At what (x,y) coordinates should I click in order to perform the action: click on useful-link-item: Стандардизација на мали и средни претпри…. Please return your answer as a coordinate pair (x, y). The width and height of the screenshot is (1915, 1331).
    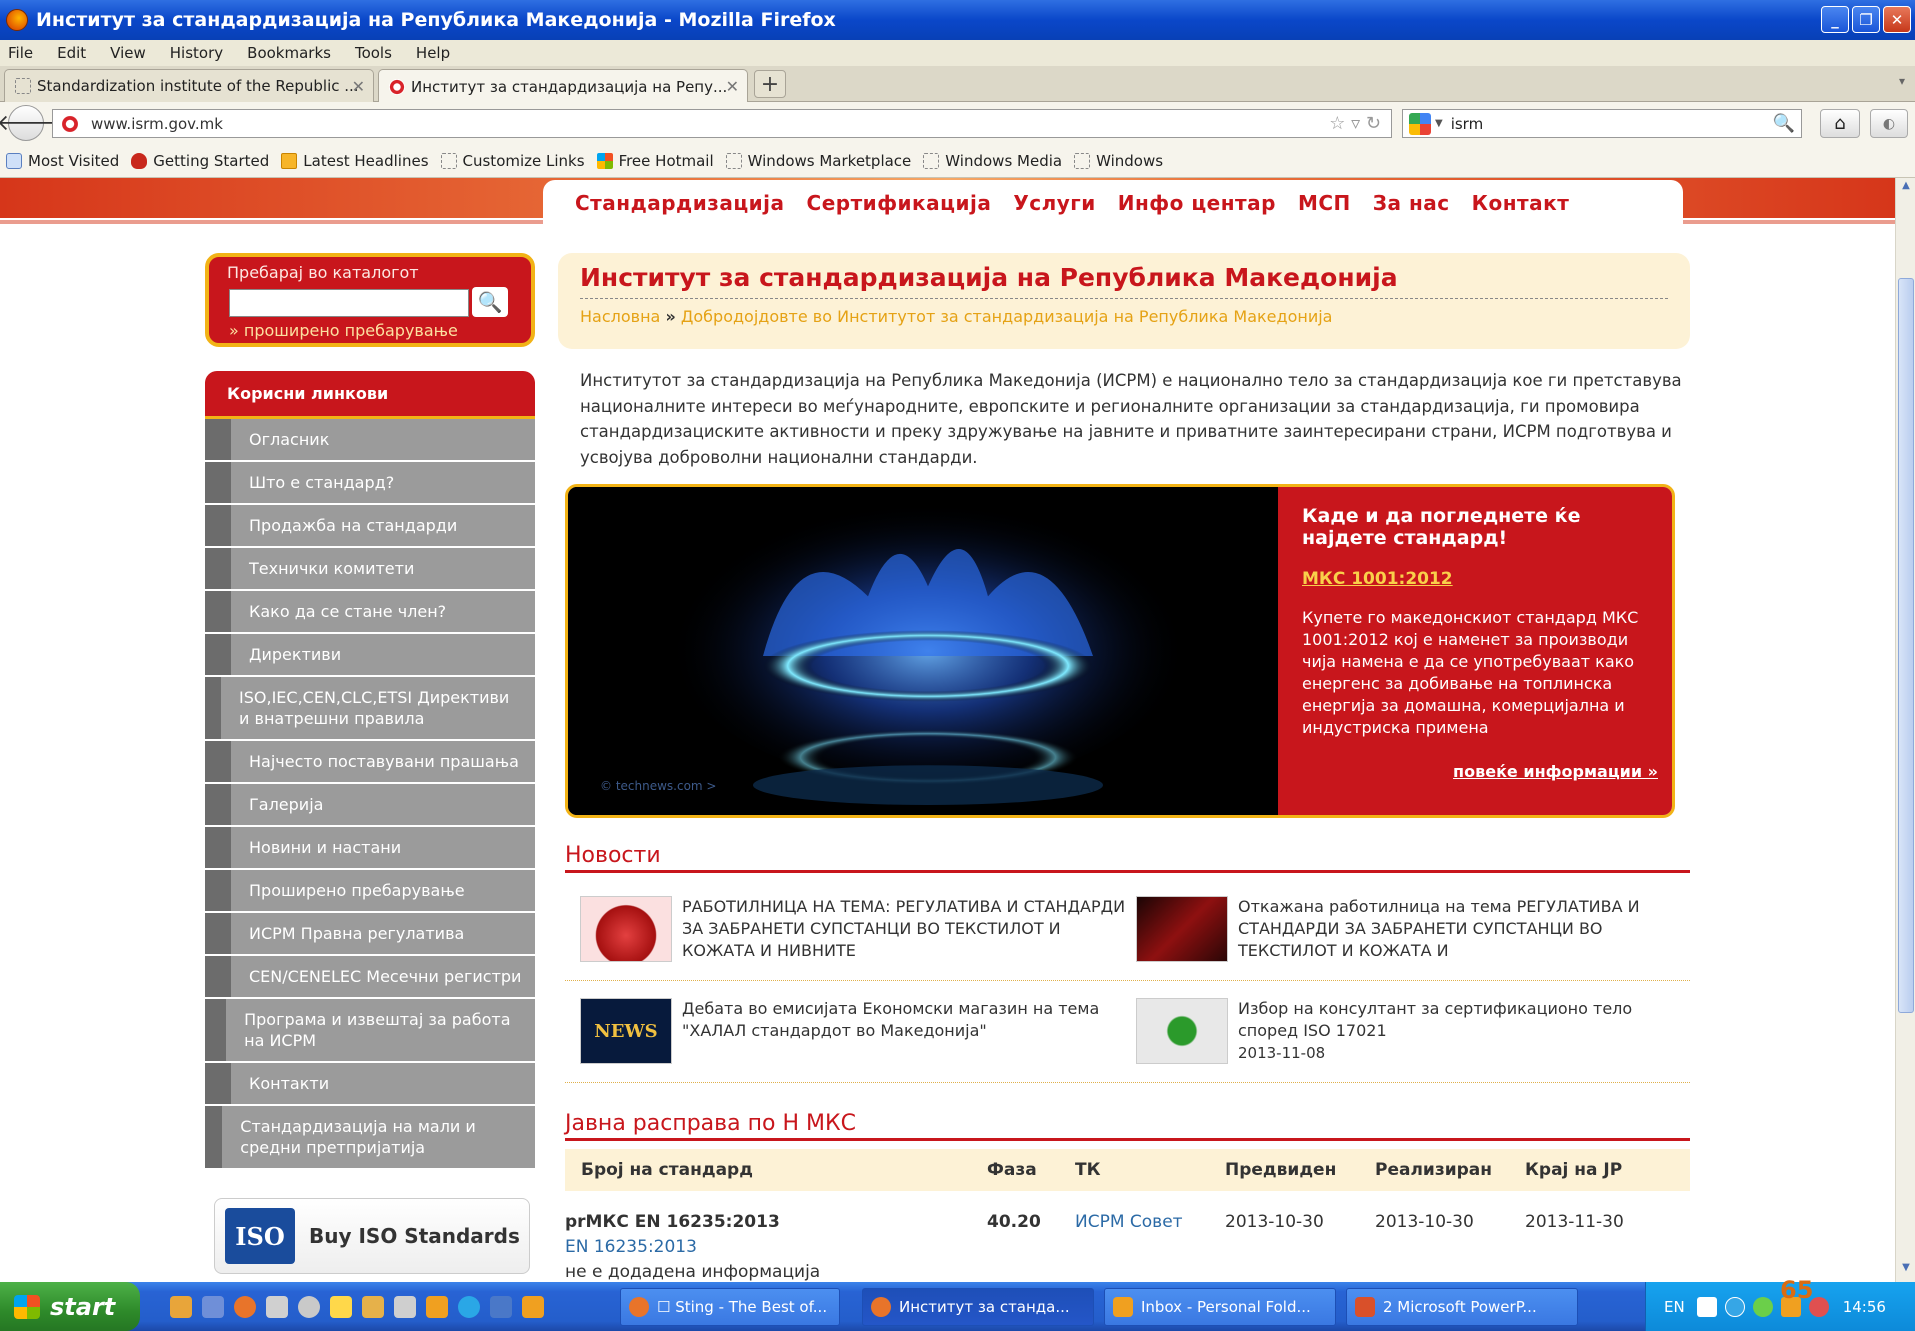
    Looking at the image, I should click on (370, 1138).